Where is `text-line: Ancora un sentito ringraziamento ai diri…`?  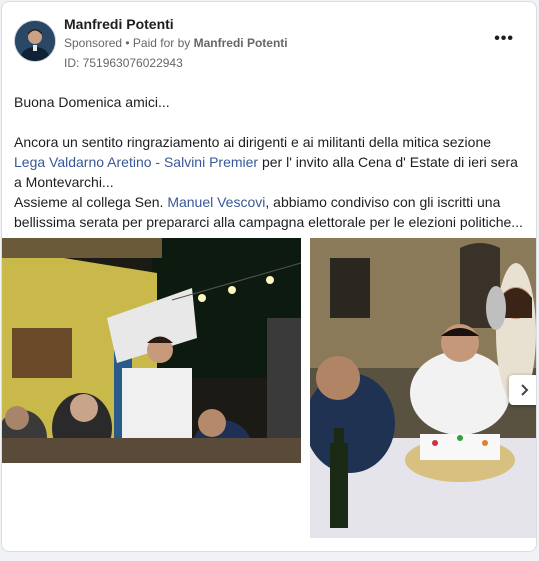
text-line: Ancora un sentito ringraziamento ai diri… is located at coordinates (253, 142).